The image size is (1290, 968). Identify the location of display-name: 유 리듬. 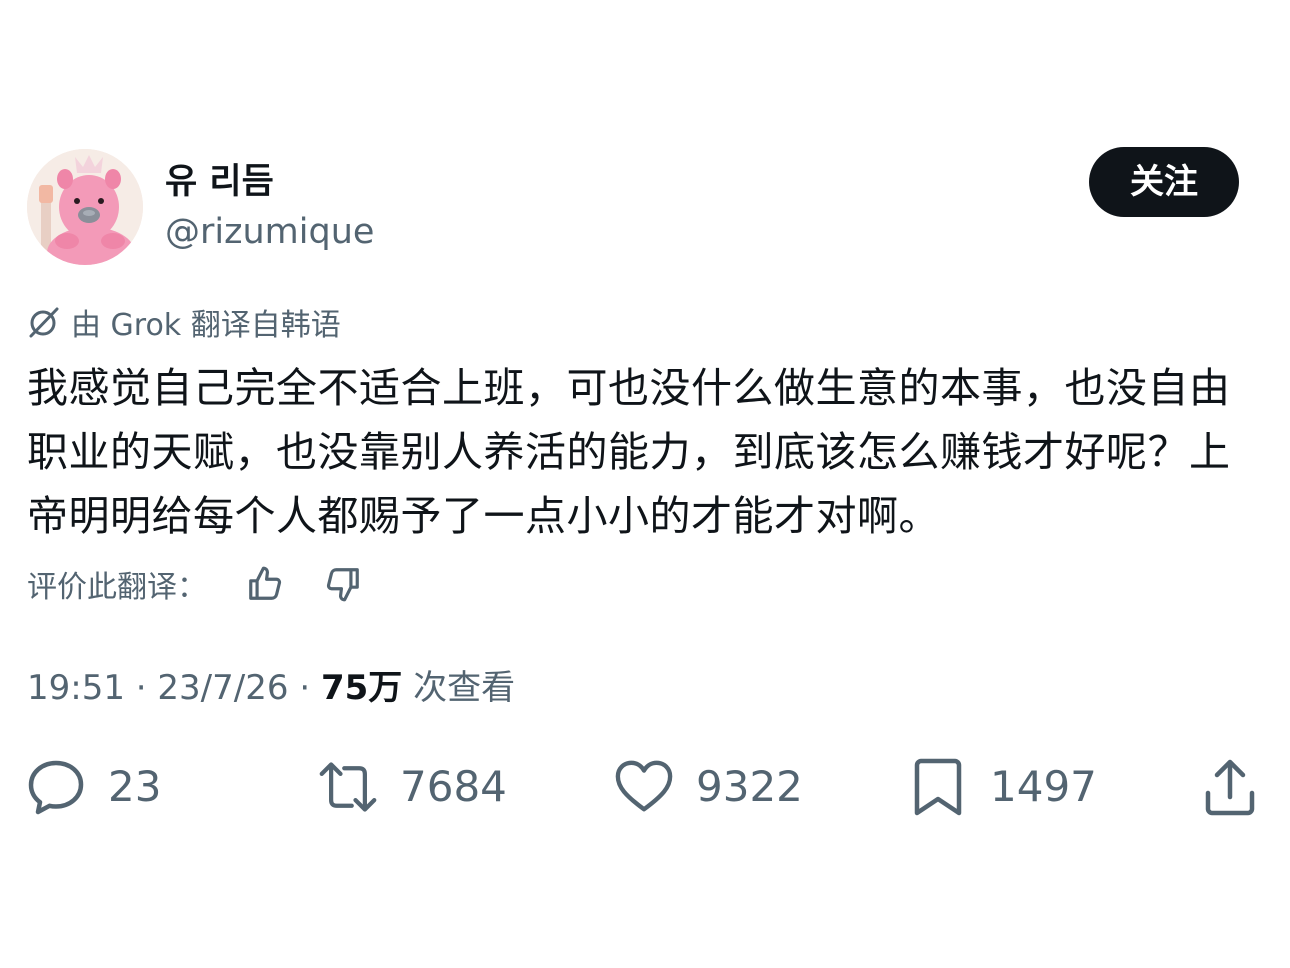
(219, 182).